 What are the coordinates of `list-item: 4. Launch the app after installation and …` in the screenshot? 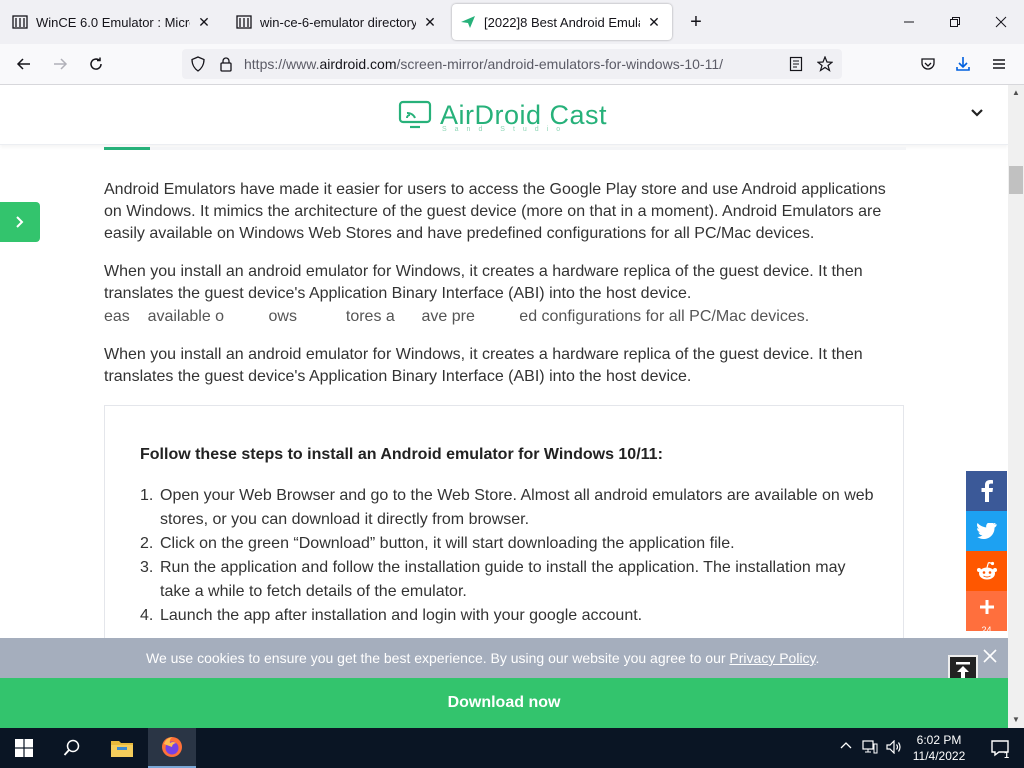 It's located at (510, 616).